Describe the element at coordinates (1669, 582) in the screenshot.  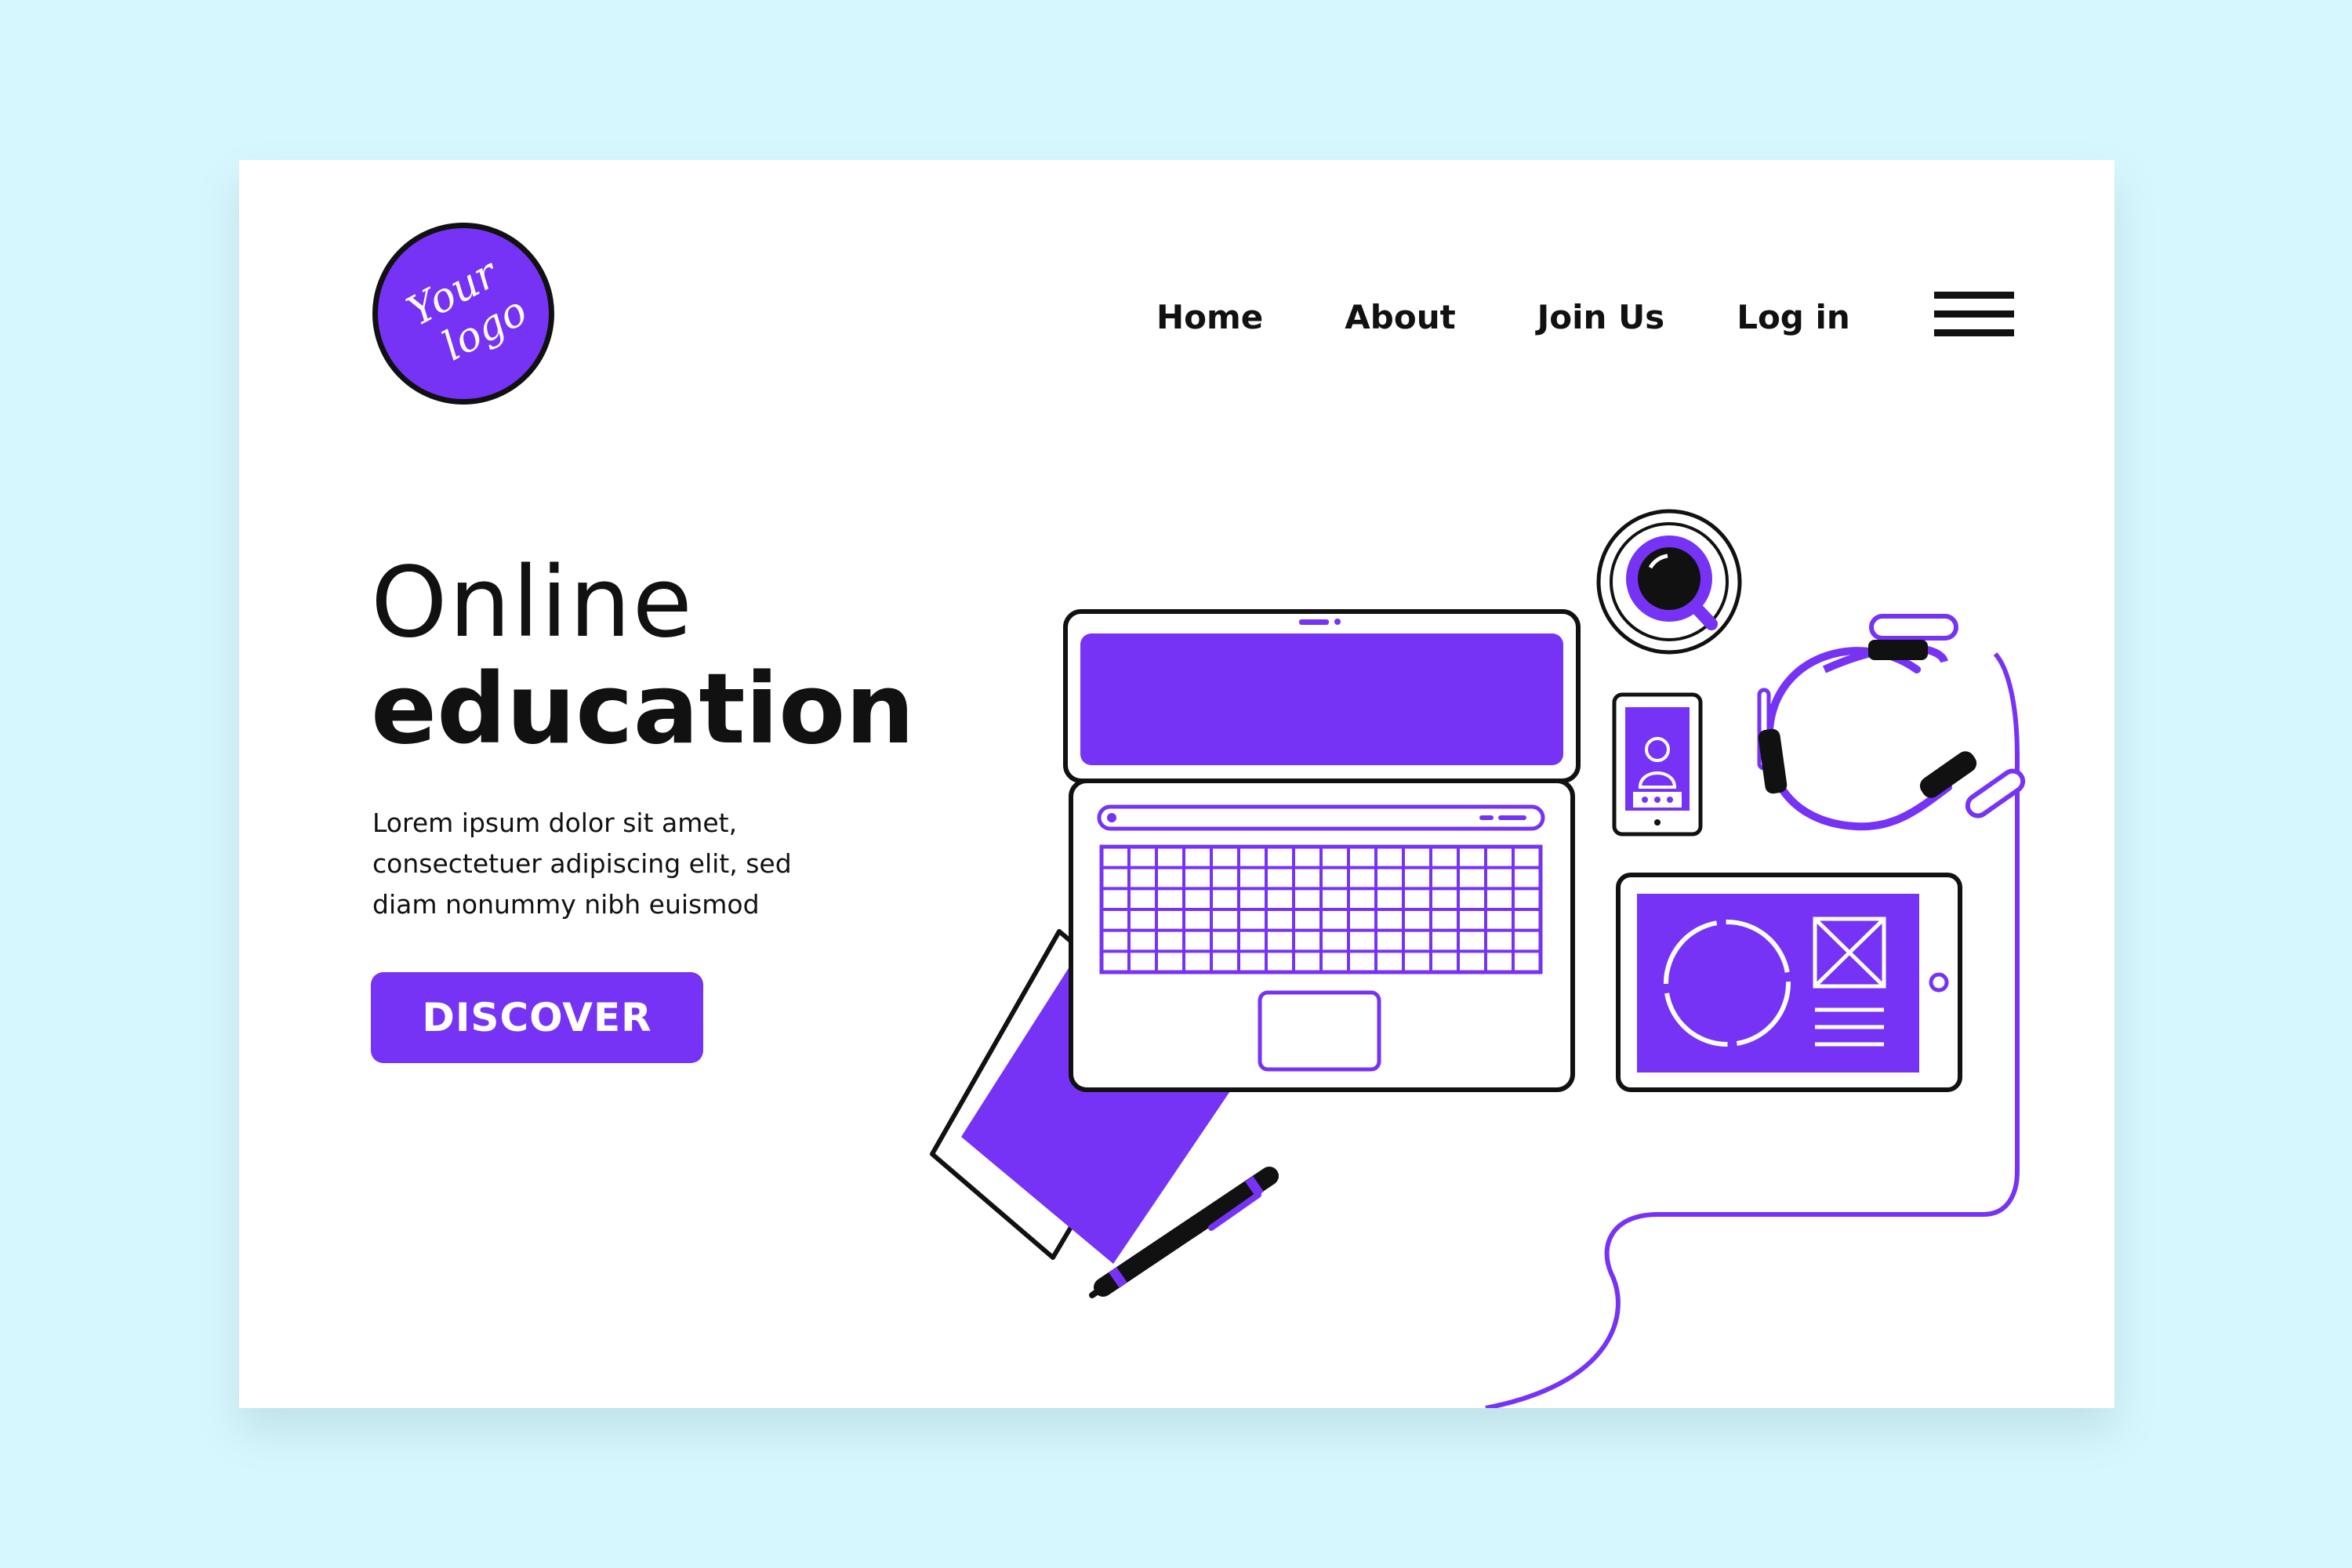
I see `coffee-cup-icon` at that location.